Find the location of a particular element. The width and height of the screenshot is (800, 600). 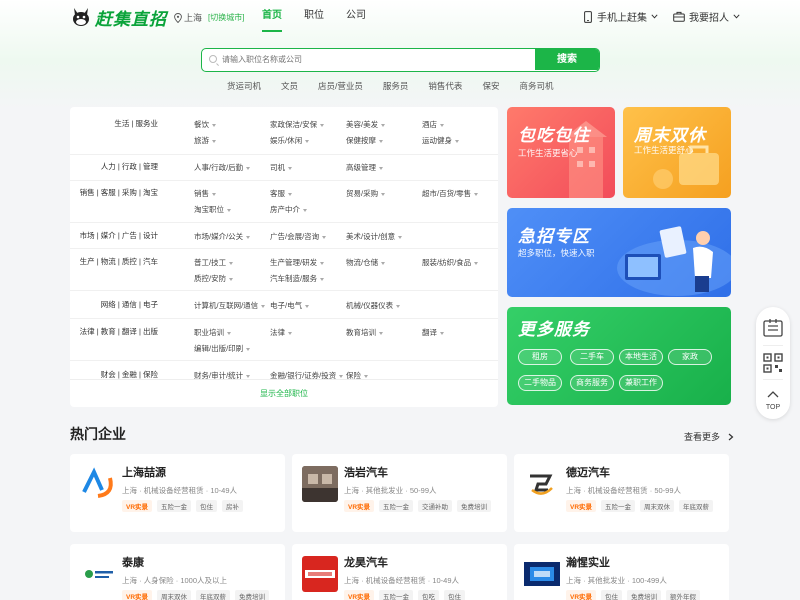

company-tags: VR实景 五险一金 交通补助 免费培训 is located at coordinates (420, 506).